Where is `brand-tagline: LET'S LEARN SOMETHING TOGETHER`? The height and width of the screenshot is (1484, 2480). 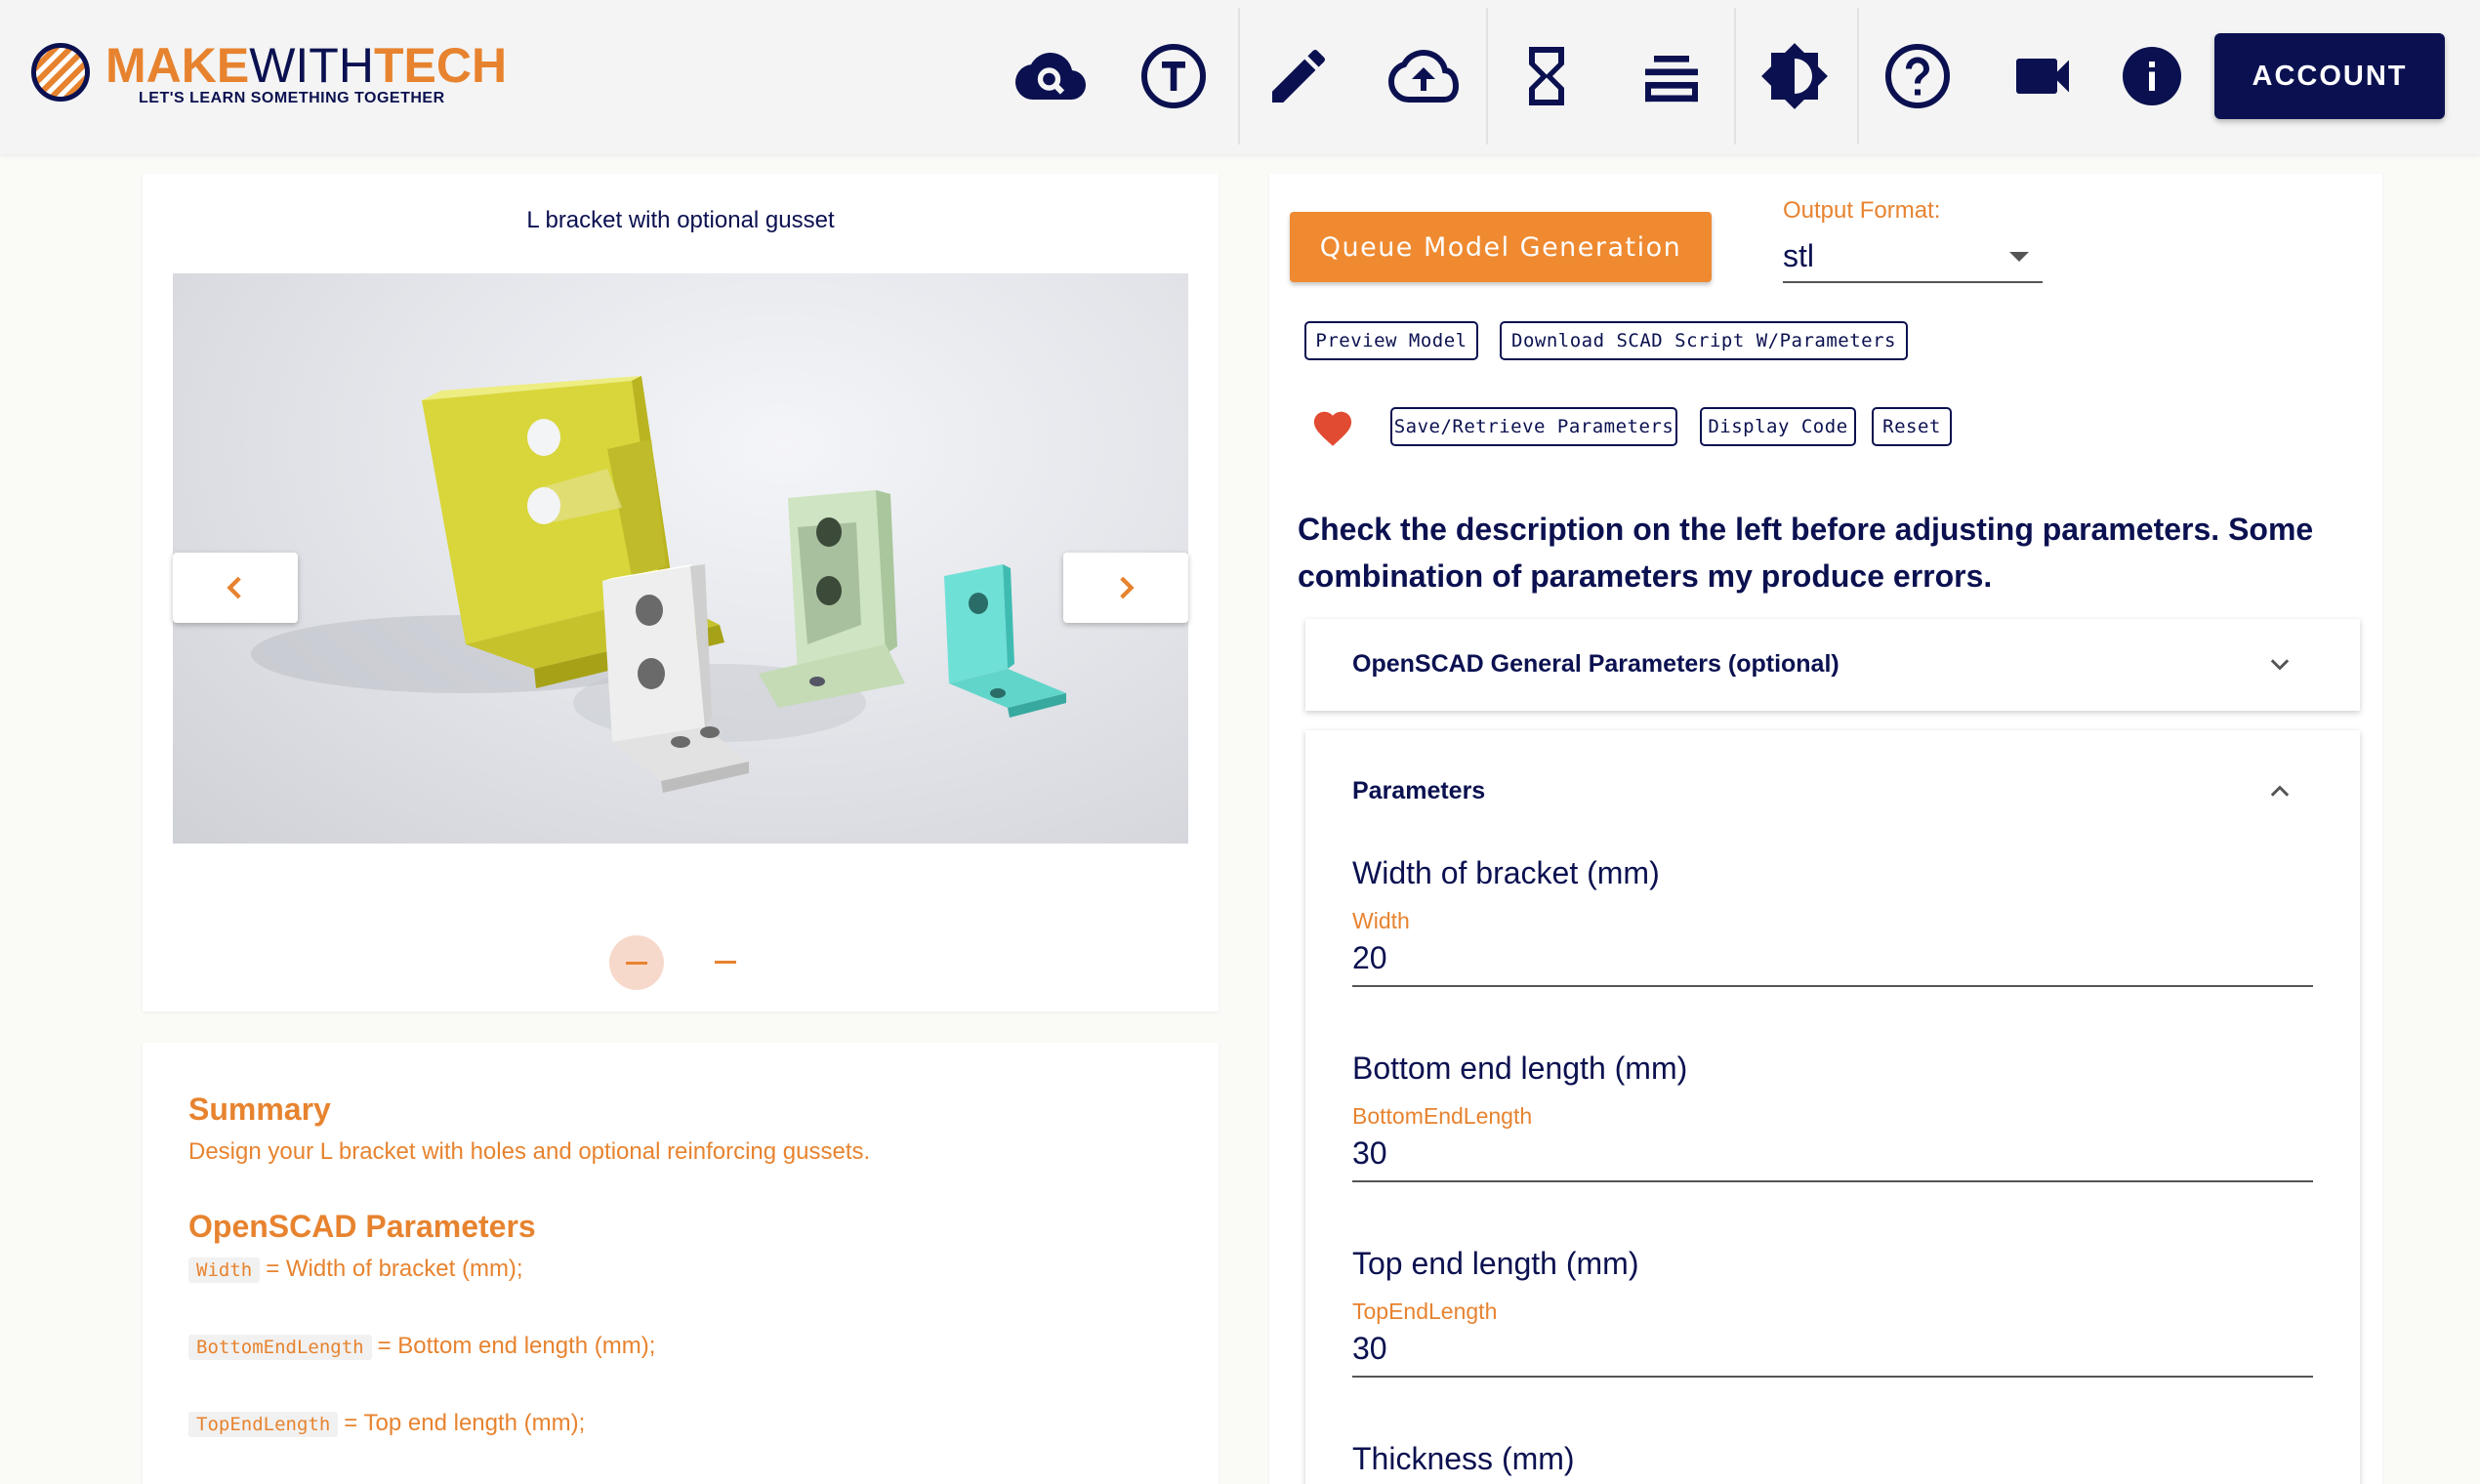
brand-tagline: LET'S LEARN SOMETHING TOGETHER is located at coordinates (292, 98).